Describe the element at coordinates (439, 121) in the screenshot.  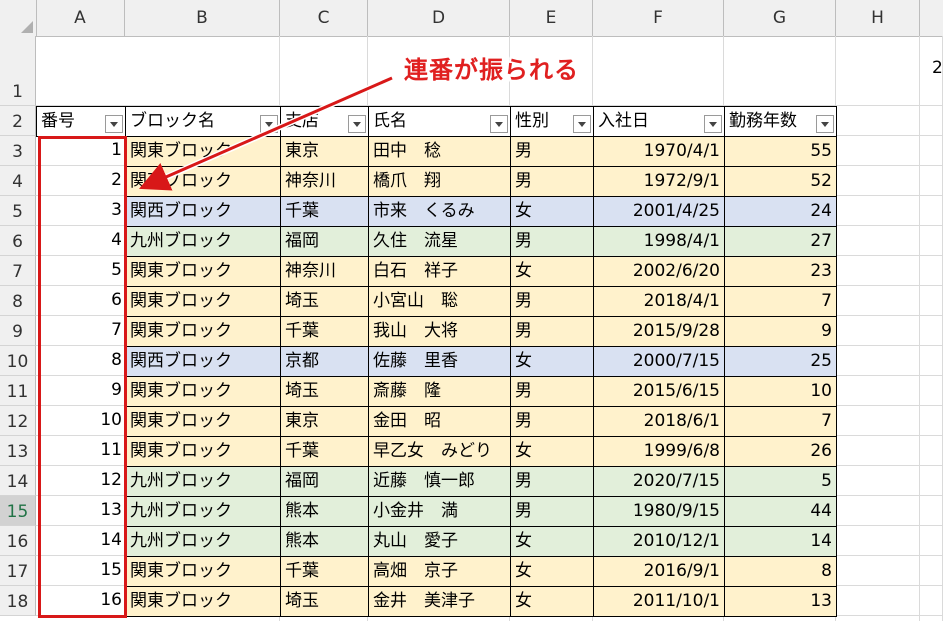
I see `header-cell: 氏名` at that location.